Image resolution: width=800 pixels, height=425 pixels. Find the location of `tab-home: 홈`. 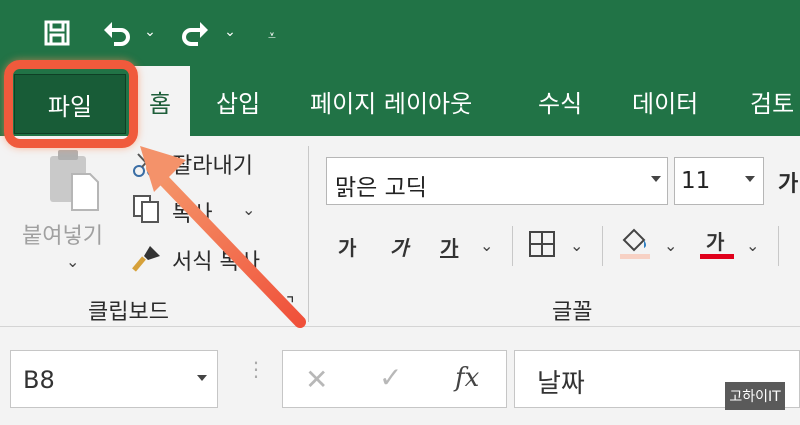

tab-home: 홈 is located at coordinates (160, 101).